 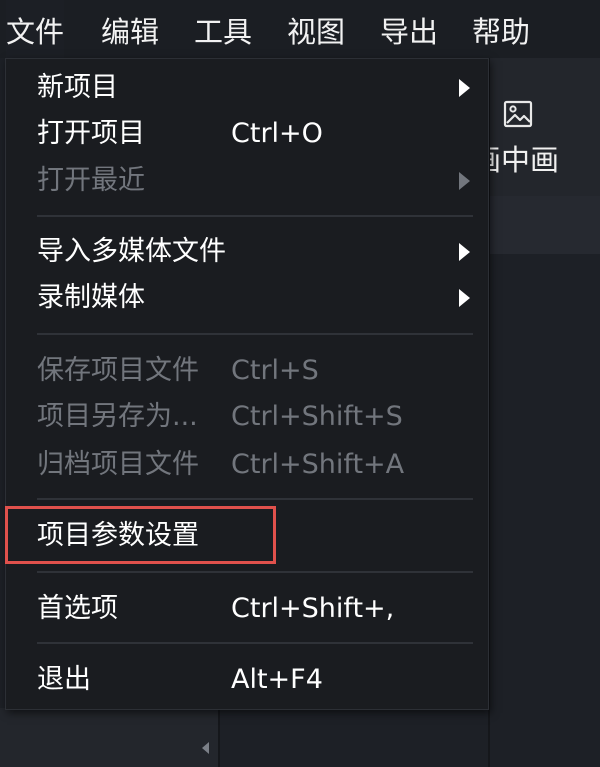 I want to click on menu-item-shortcut: Ctrl+O, so click(x=277, y=133).